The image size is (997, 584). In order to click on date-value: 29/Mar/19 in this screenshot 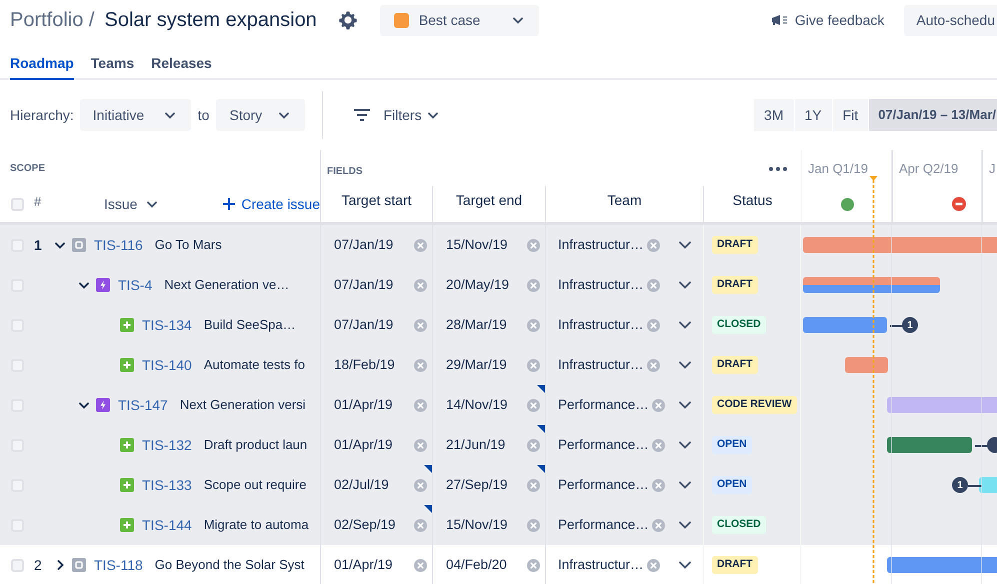, I will do `click(476, 365)`.